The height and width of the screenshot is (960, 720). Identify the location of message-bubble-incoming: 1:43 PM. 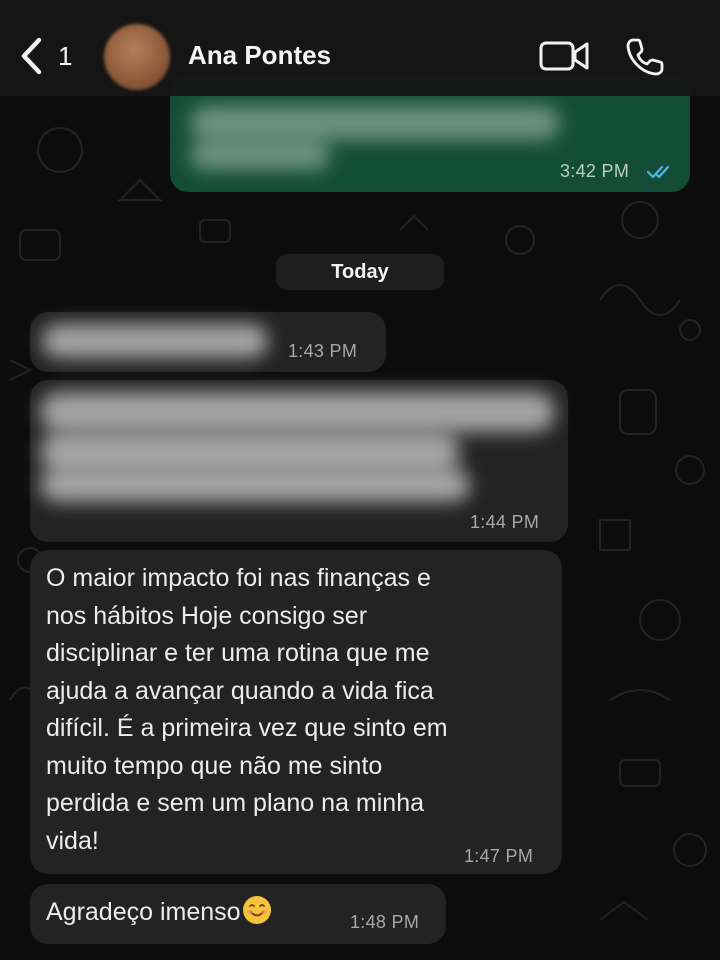
(208, 342).